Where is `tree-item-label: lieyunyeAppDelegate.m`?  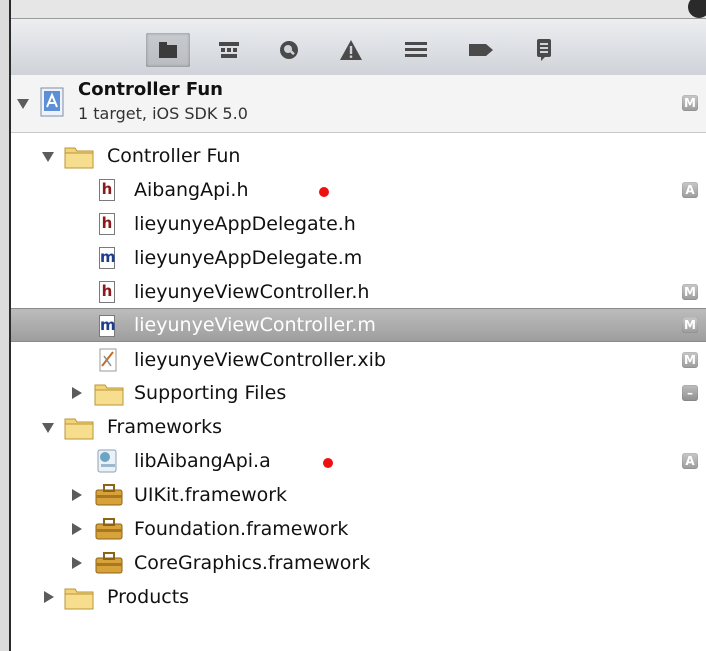 tree-item-label: lieyunyeAppDelegate.m is located at coordinates (248, 258).